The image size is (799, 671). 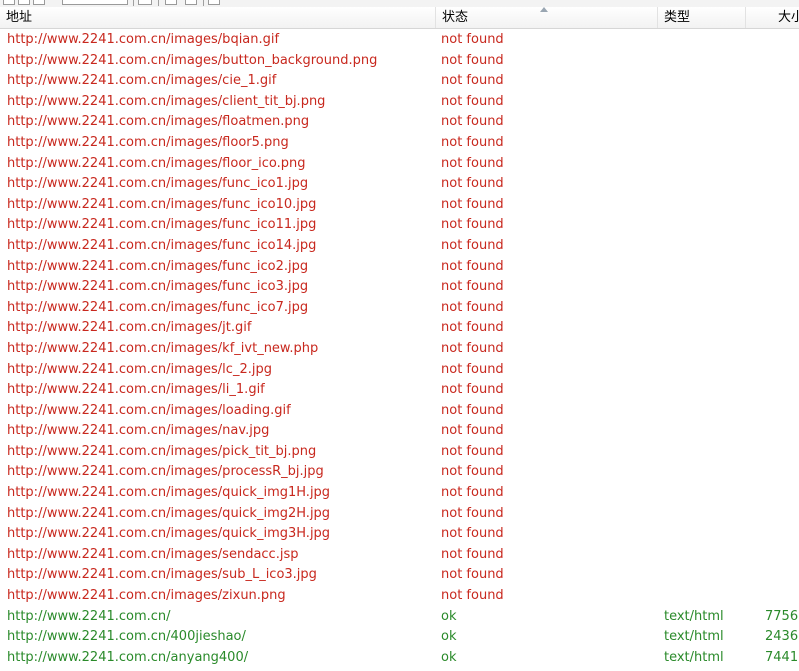 I want to click on table-row: http://www.2241.com.cn/ok text/html 7756, so click(x=399, y=617).